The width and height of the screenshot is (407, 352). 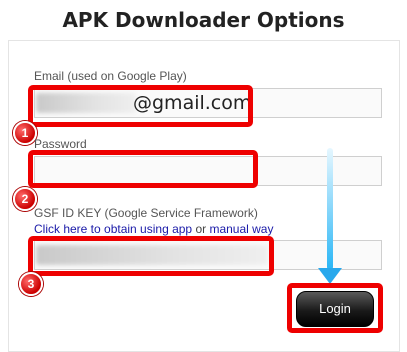 I want to click on gsf-label: GSF ID KEY (Google Service Framework), so click(x=146, y=213).